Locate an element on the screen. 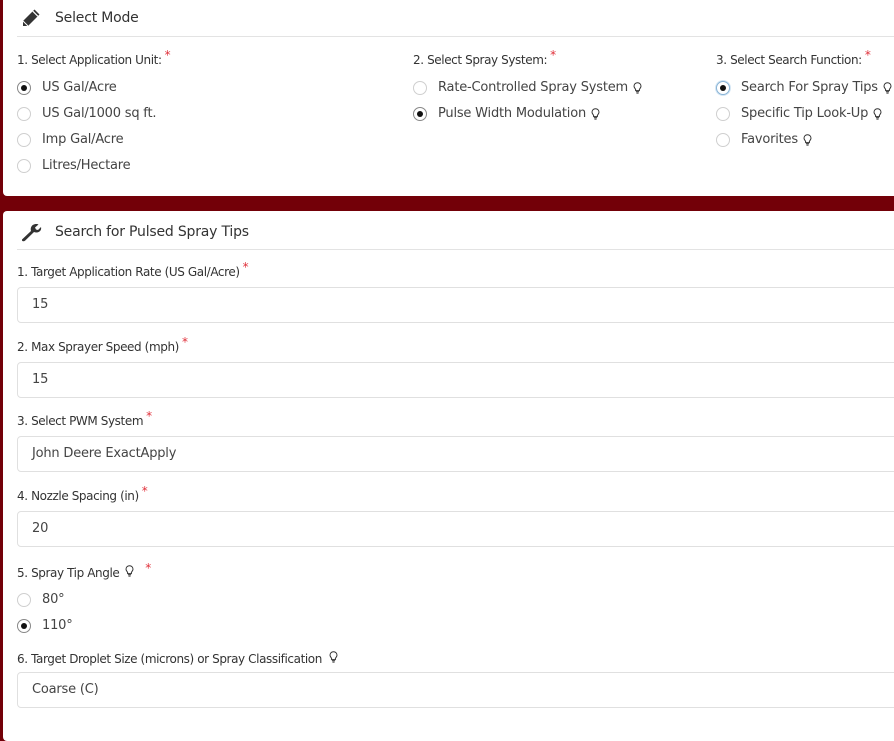 The height and width of the screenshot is (741, 894). radio-litres-hectare: Litres/Hectare is located at coordinates (74, 165).